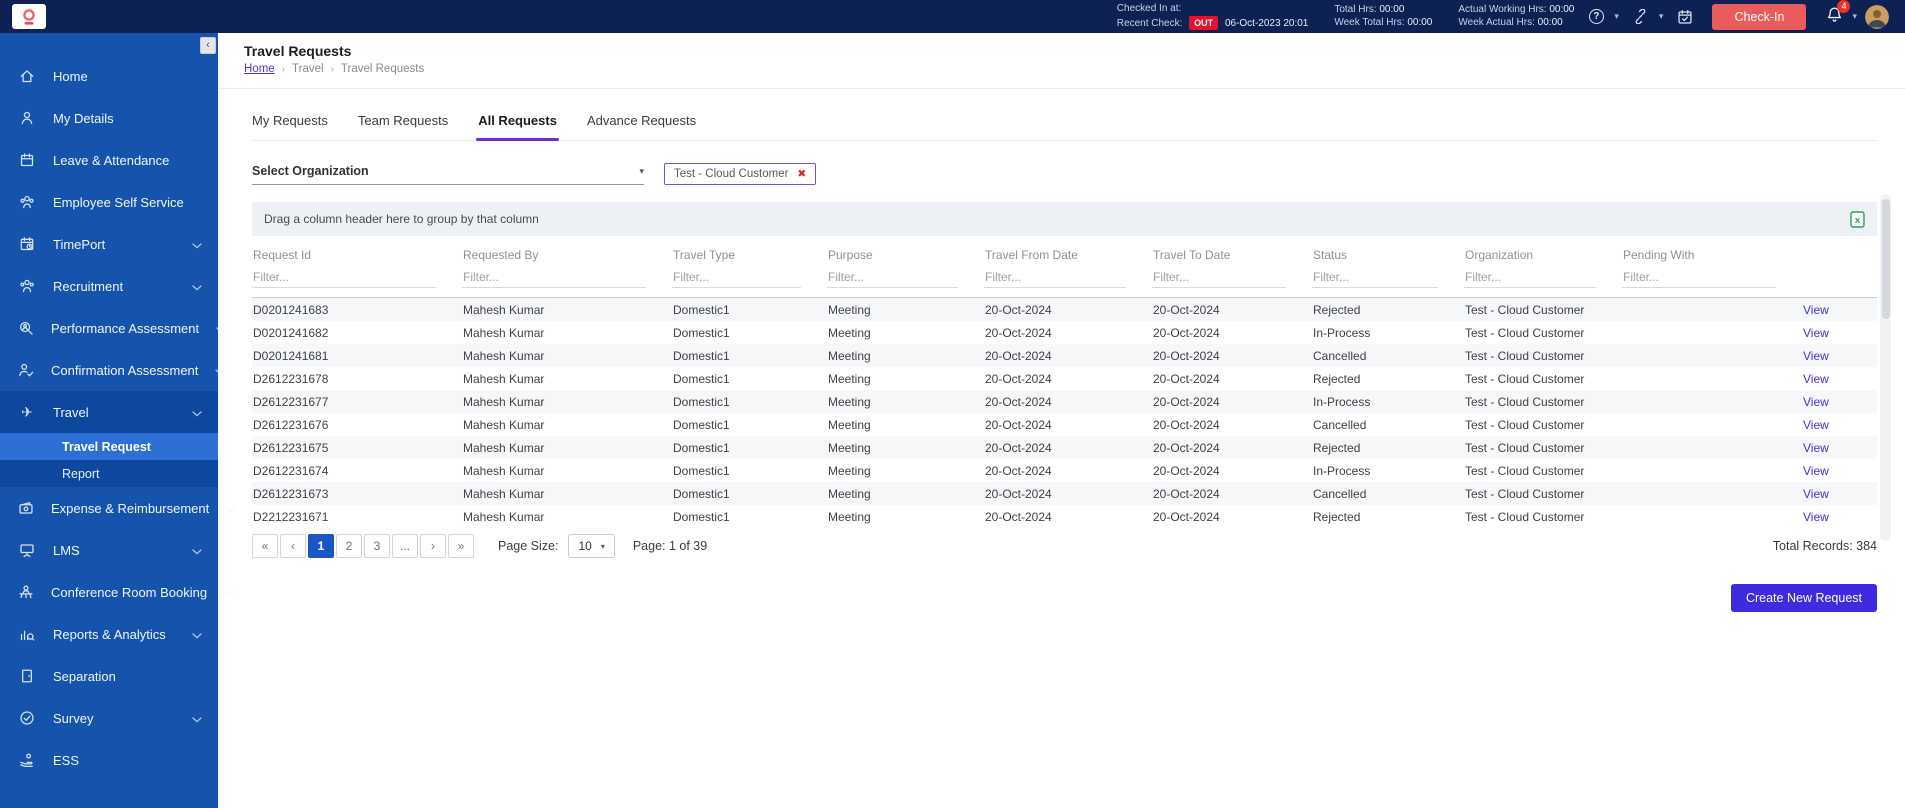 The image size is (1905, 808). I want to click on sidebar-item-expense-reimbursement: Expense & Reimbursement, so click(118, 508).